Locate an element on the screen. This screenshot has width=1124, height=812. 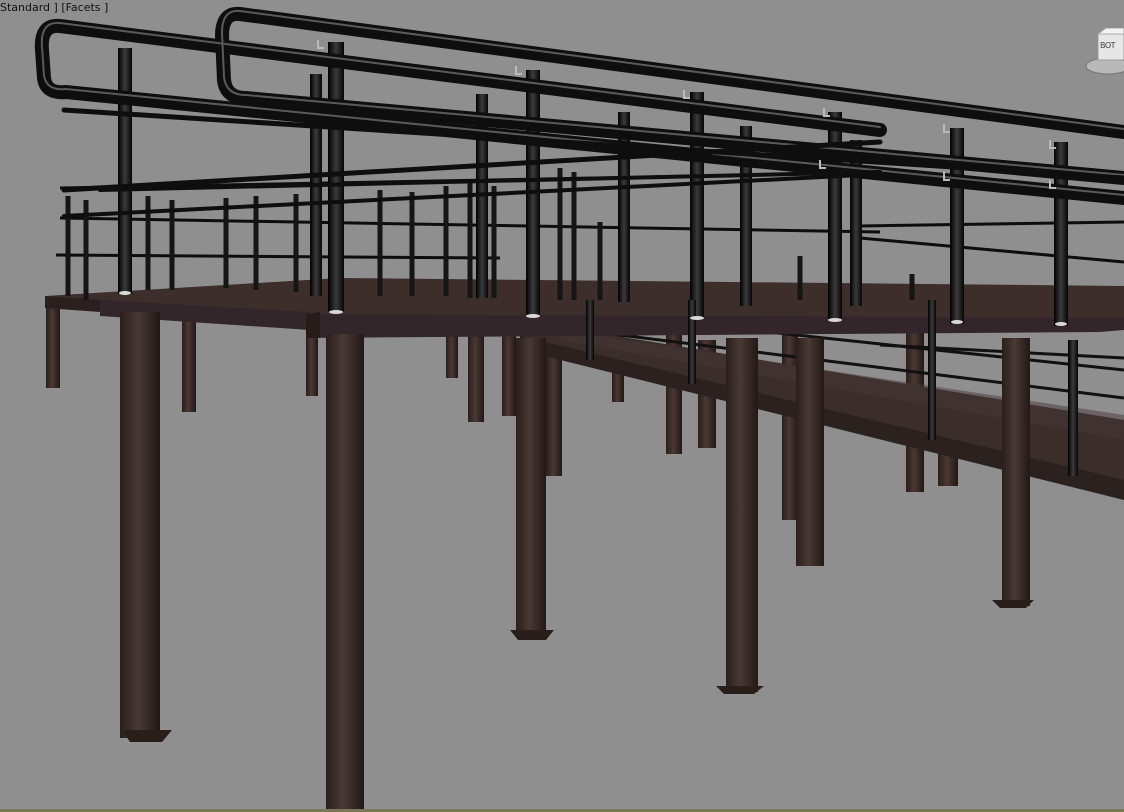
viewcube-face-label: BOT is located at coordinates (1108, 45).